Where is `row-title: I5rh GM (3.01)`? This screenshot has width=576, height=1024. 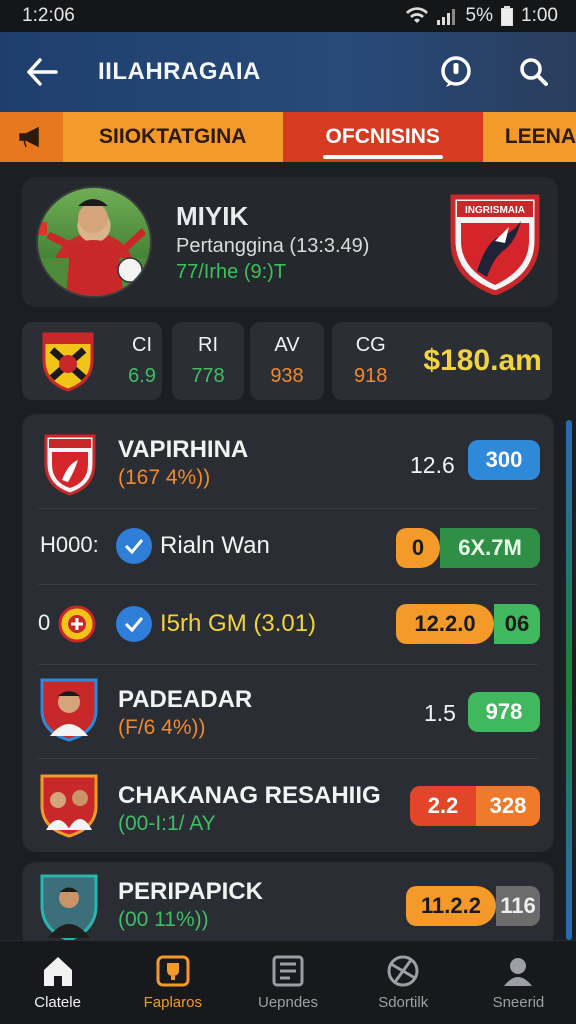
row-title: I5rh GM (3.01) is located at coordinates (238, 623).